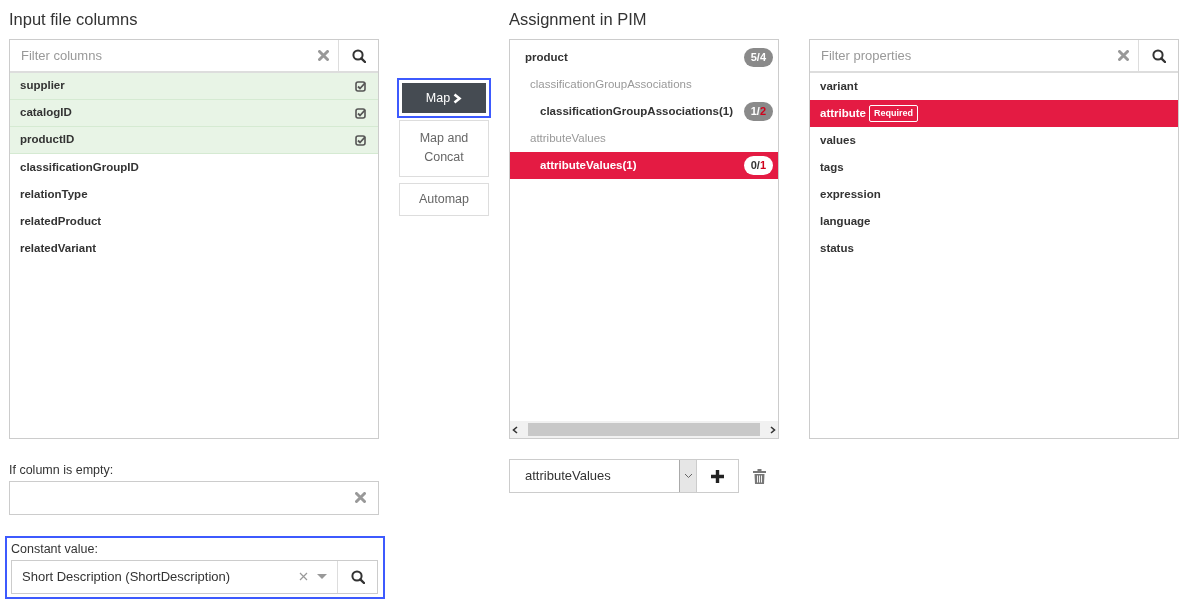  What do you see at coordinates (994, 248) in the screenshot?
I see `property-item: status` at bounding box center [994, 248].